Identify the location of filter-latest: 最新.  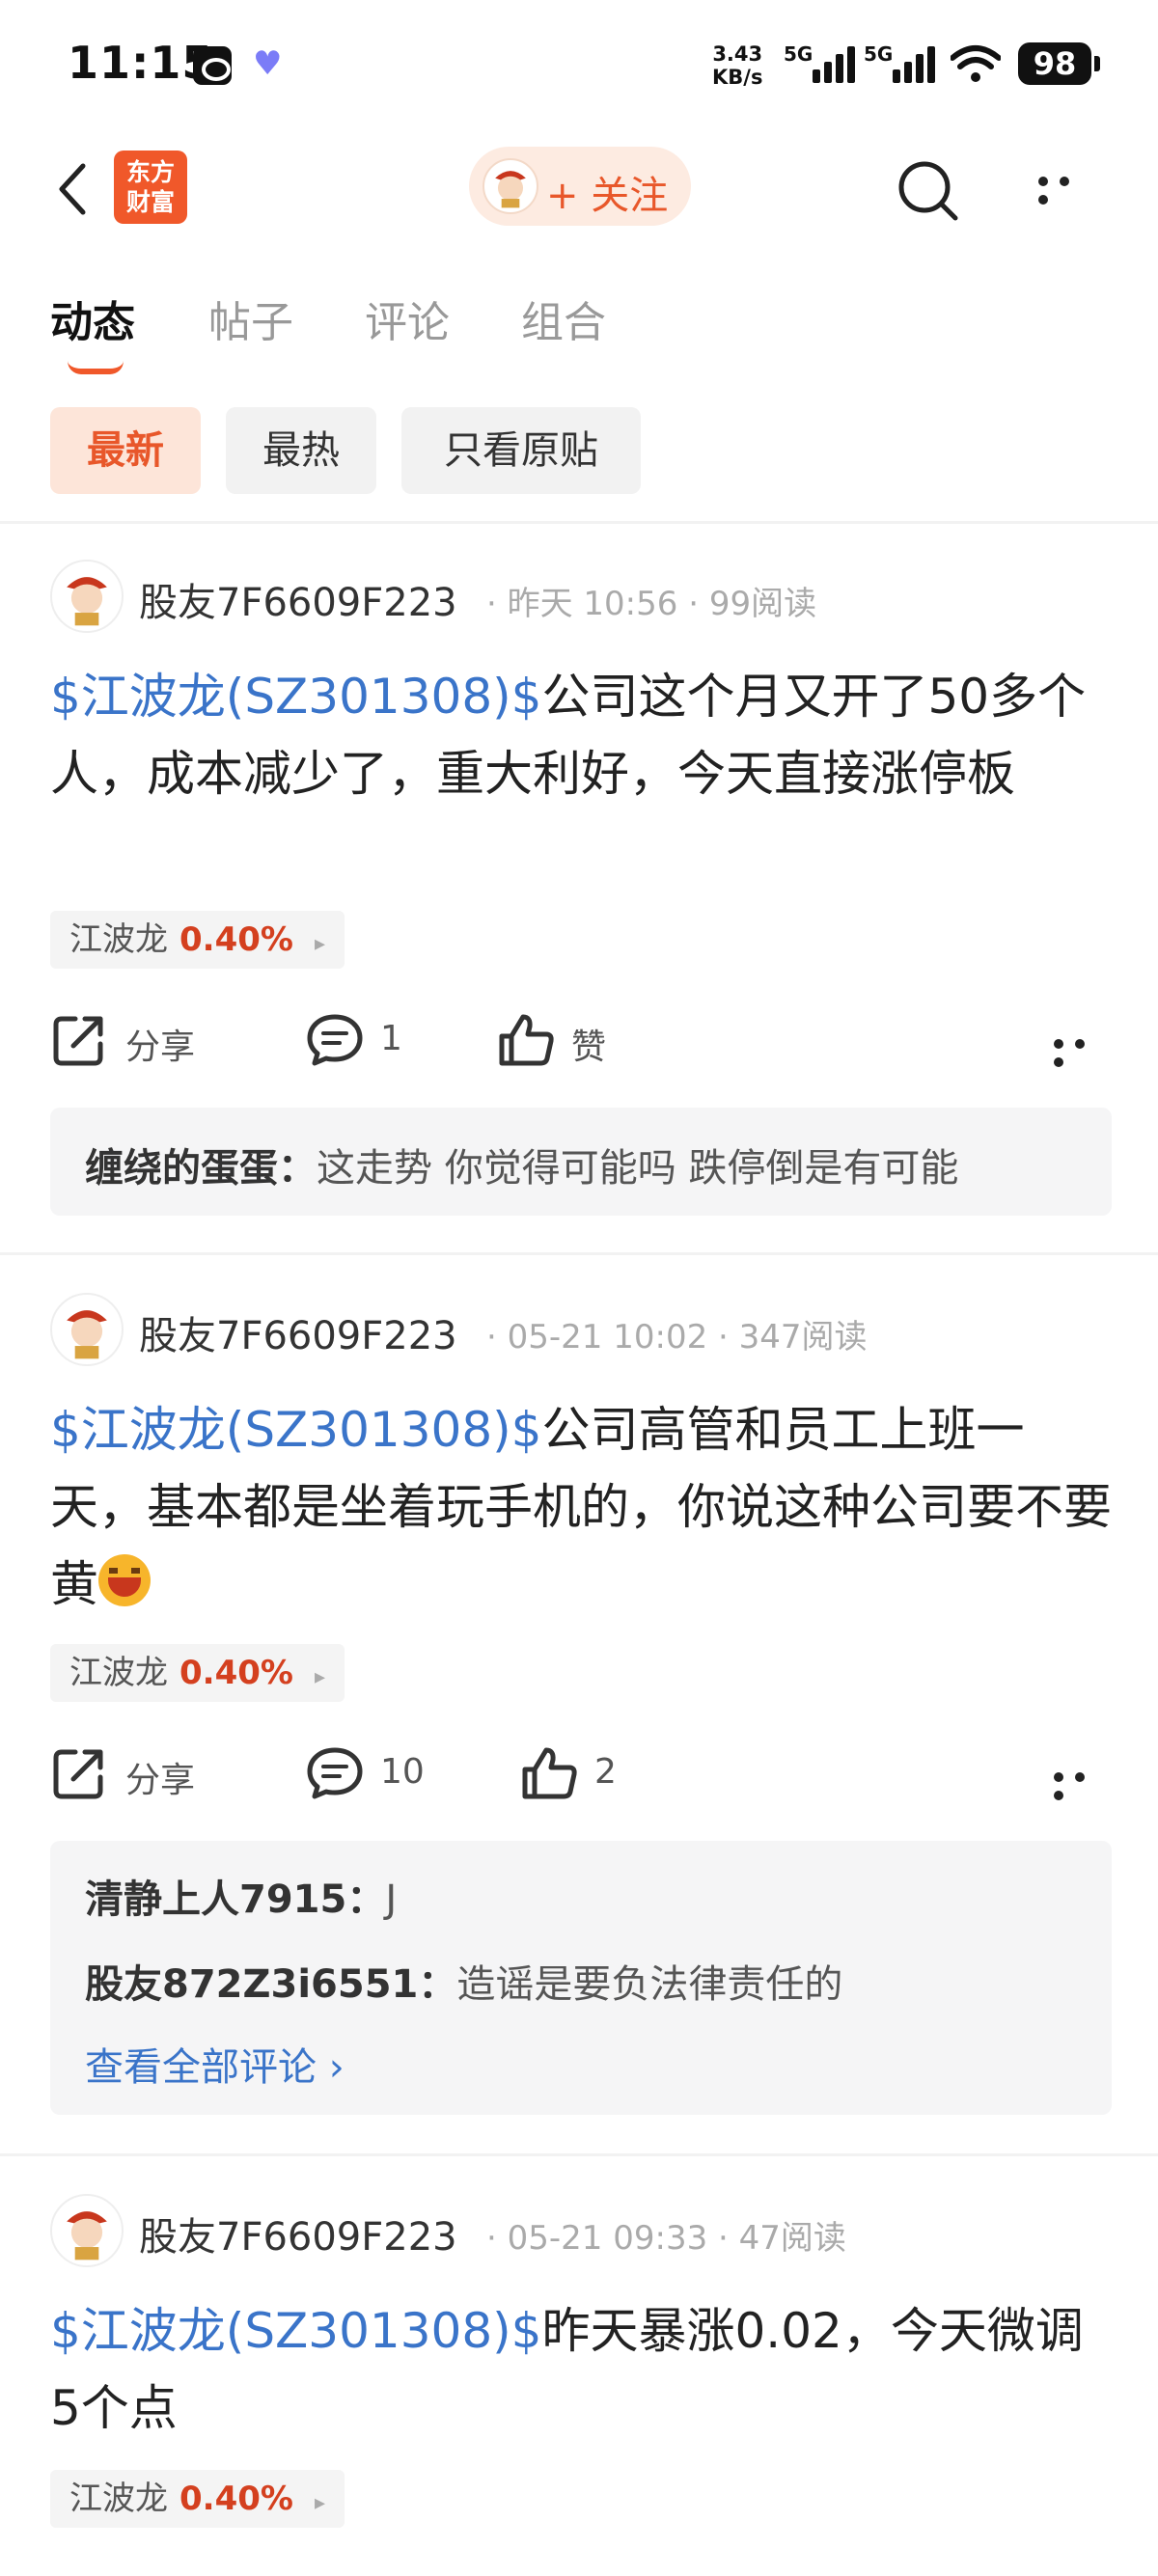
(125, 451).